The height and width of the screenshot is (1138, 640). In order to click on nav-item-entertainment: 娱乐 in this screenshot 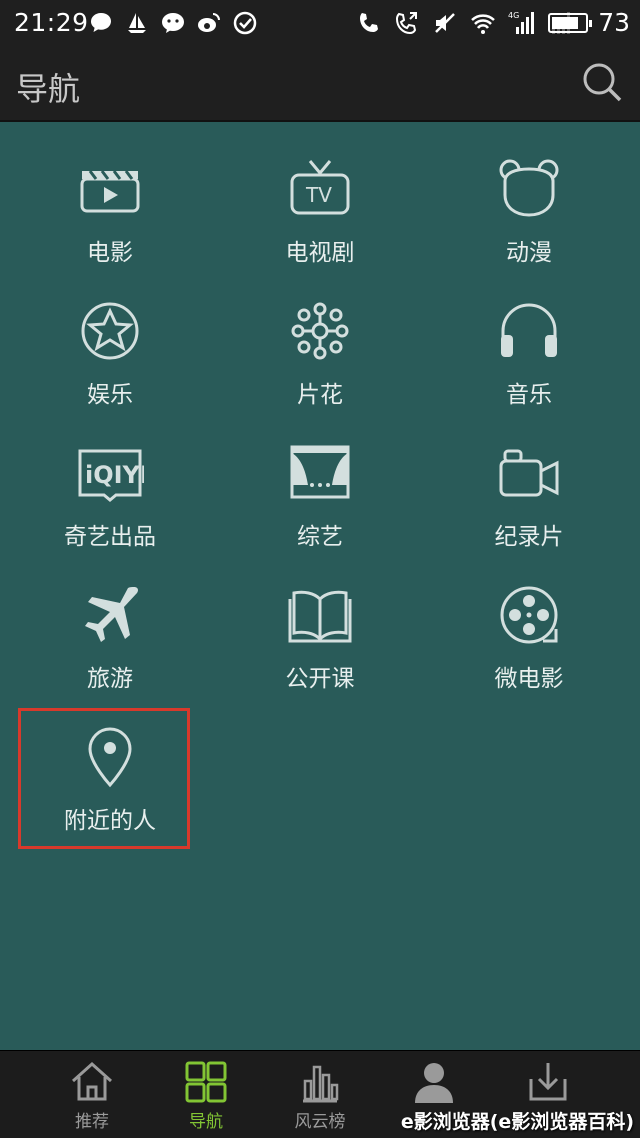, I will do `click(110, 360)`.